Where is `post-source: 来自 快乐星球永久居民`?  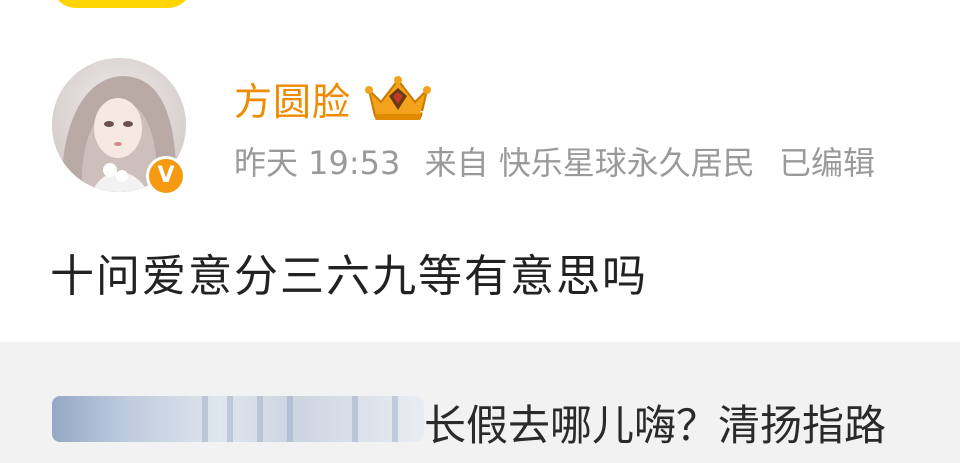 post-source: 来自 快乐星球永久居民 is located at coordinates (590, 163).